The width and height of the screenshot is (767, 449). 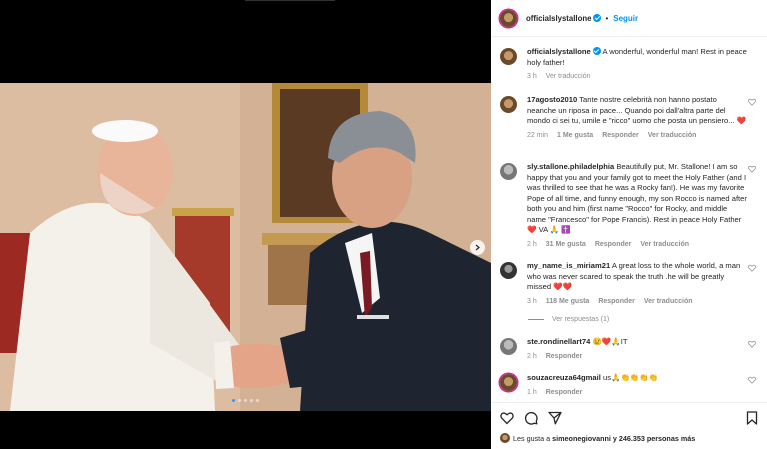 What do you see at coordinates (752, 418) in the screenshot?
I see `bookmark-save-icon` at bounding box center [752, 418].